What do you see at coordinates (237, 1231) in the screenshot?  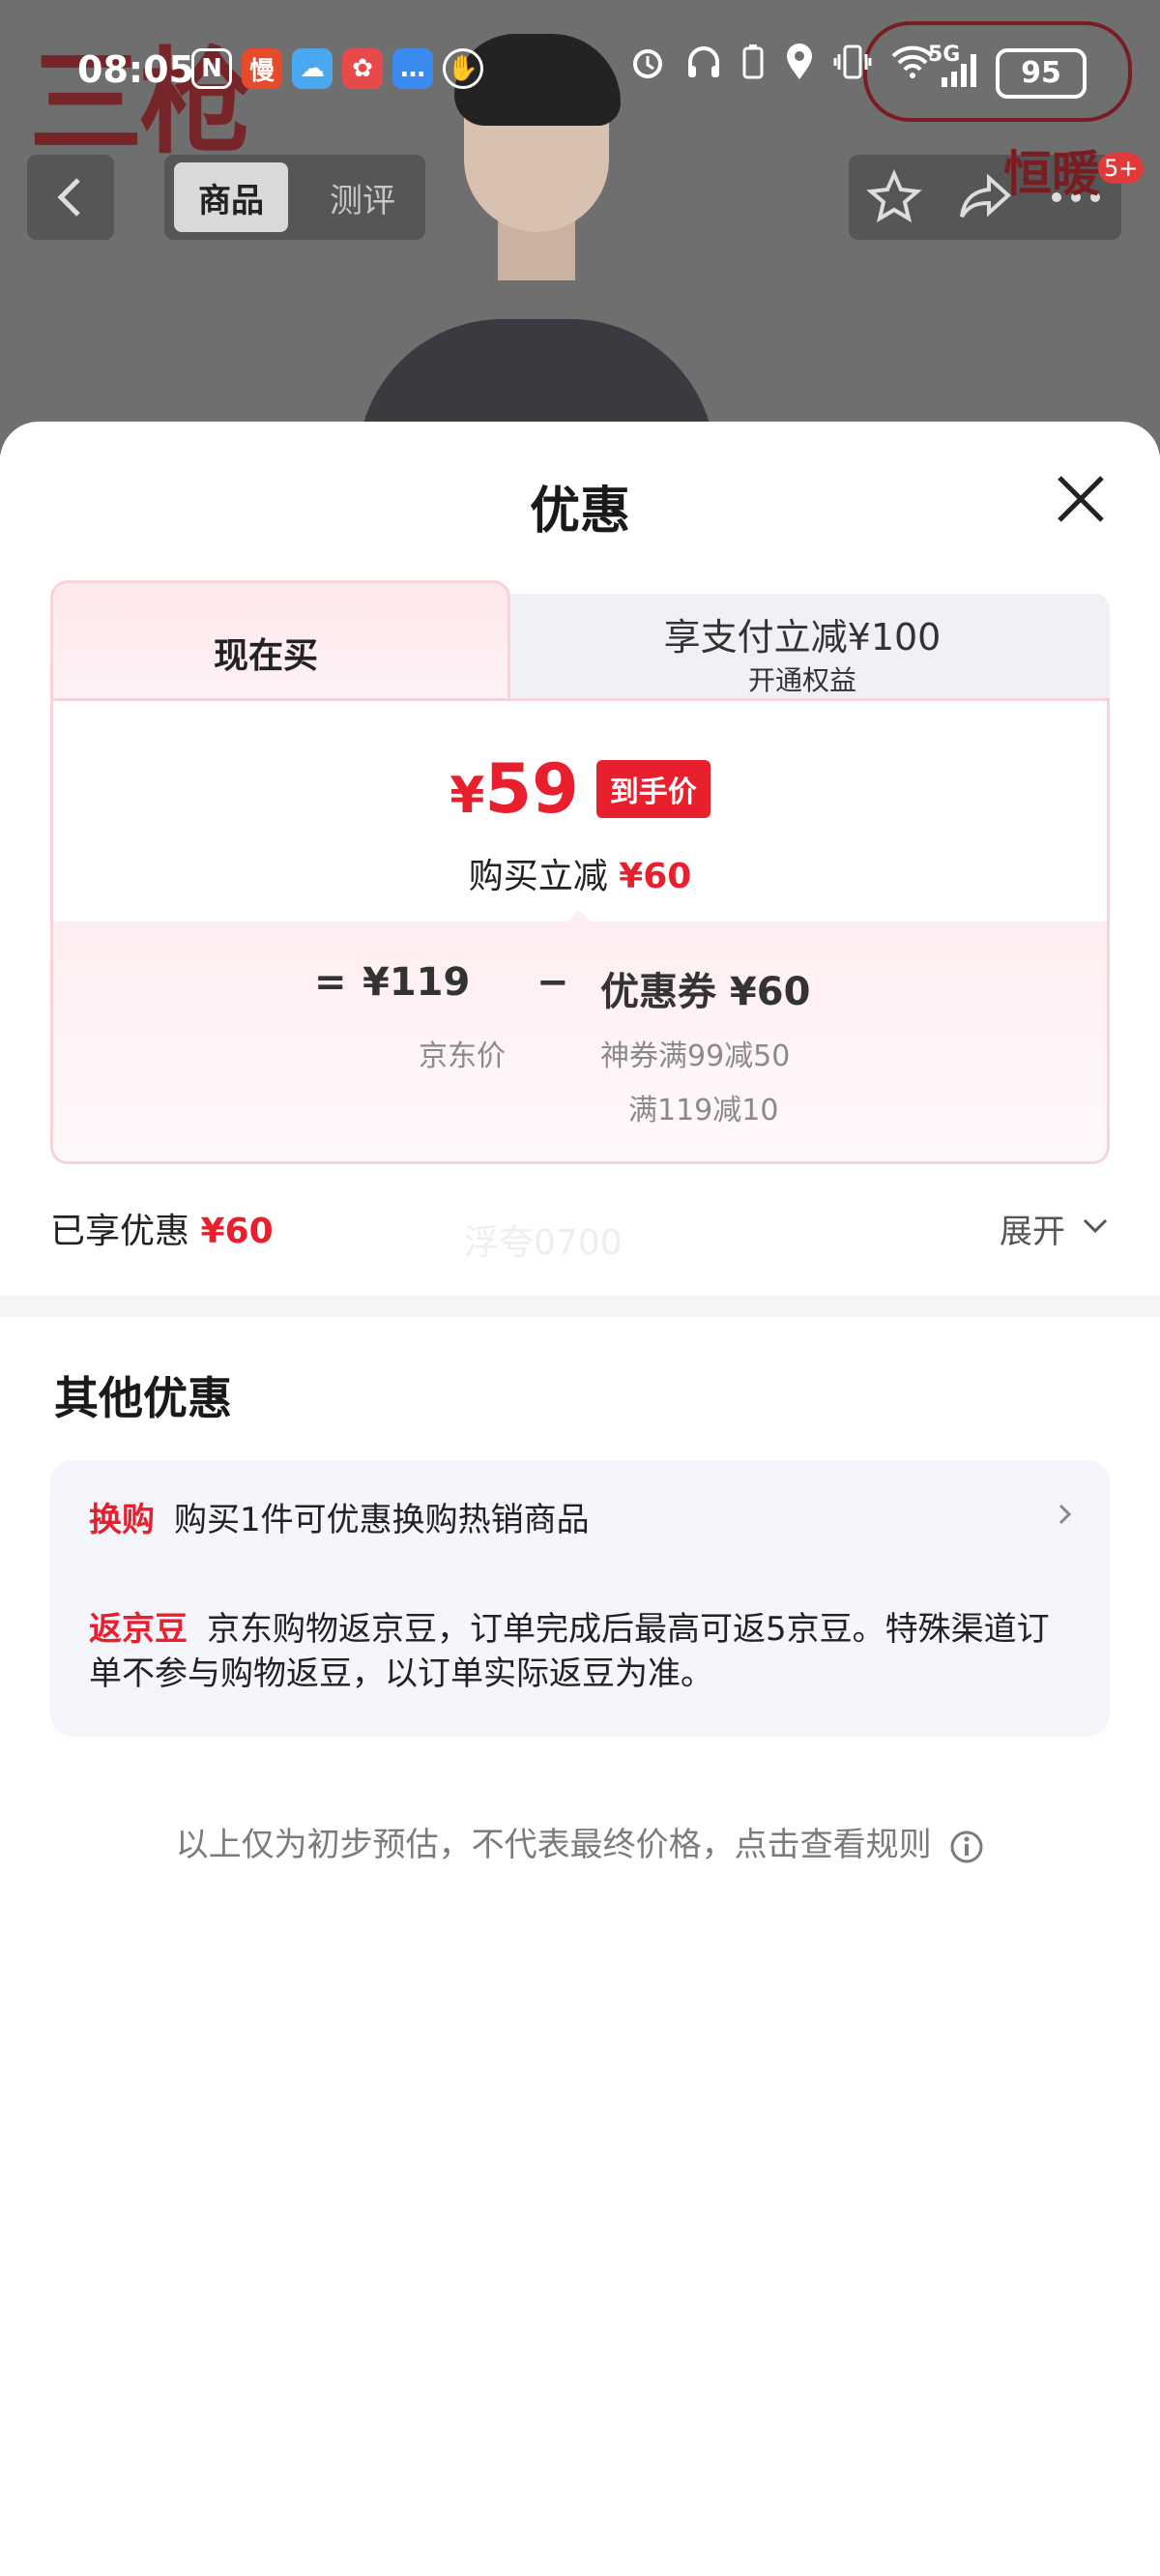 I see `enjoyed-amount: ¥60` at bounding box center [237, 1231].